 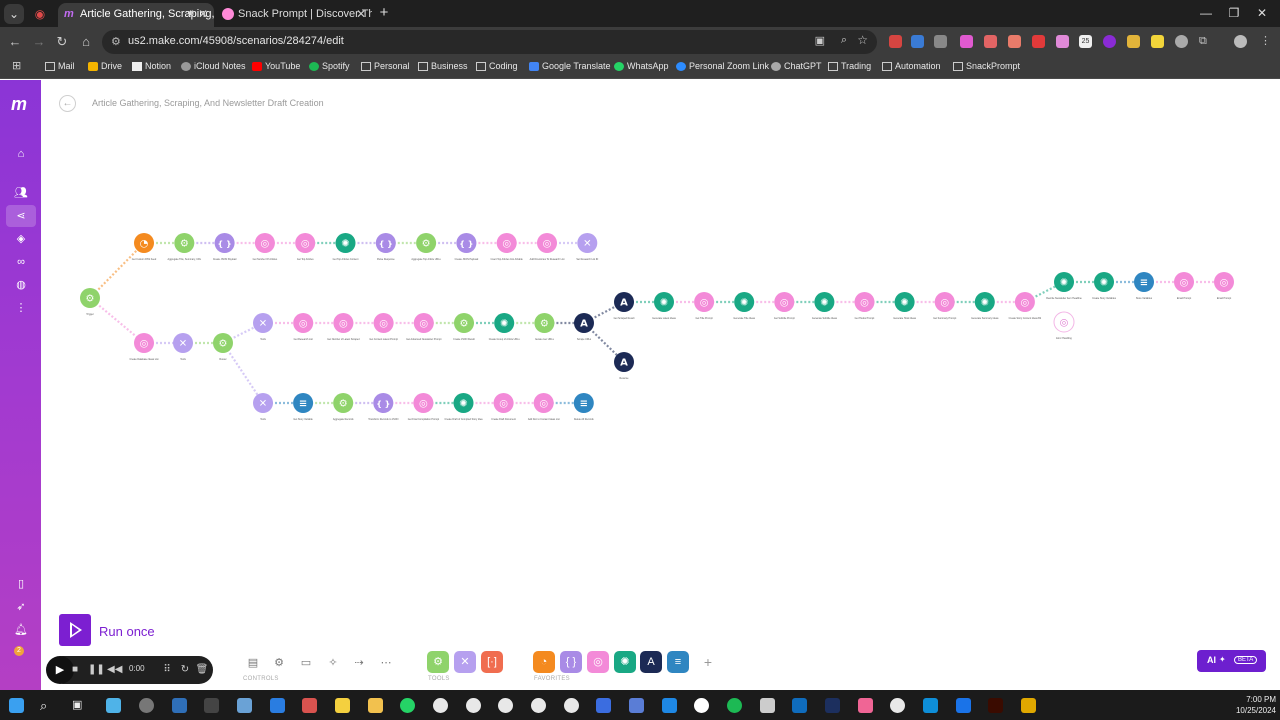 I want to click on save-icon: ▤, so click(x=253, y=663).